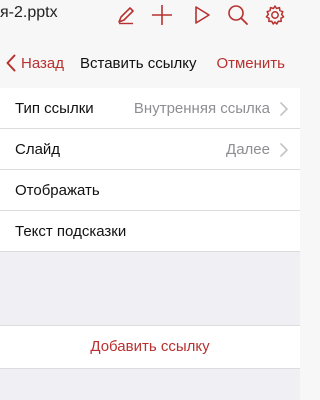  I want to click on sheet-title: Вставить ссылку, so click(138, 63).